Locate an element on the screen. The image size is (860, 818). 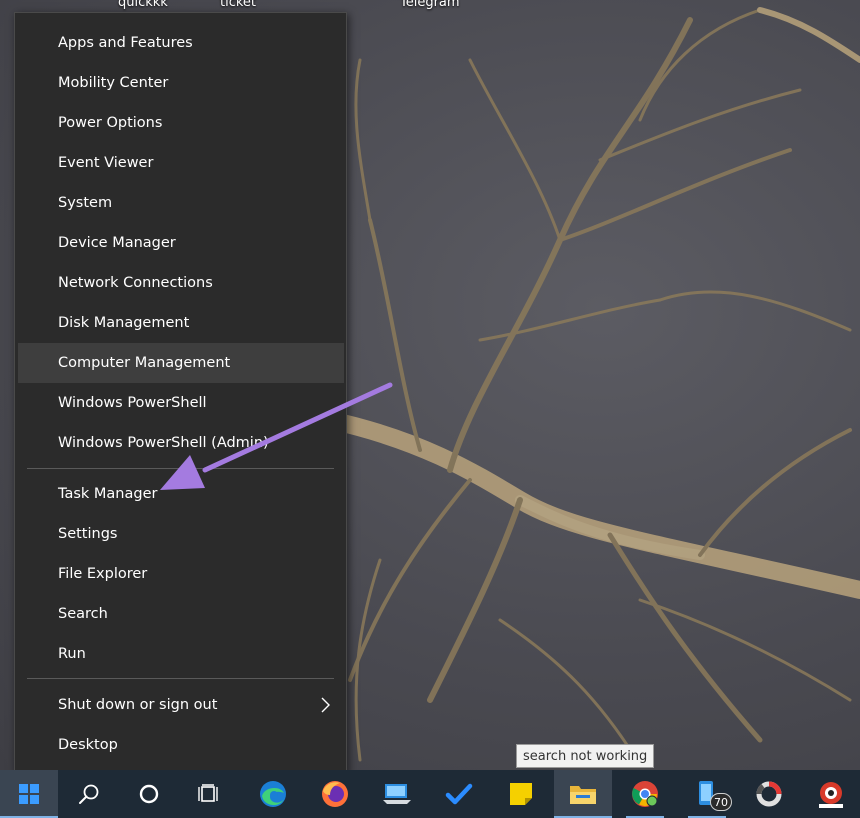
cortana-icon is located at coordinates (149, 794).